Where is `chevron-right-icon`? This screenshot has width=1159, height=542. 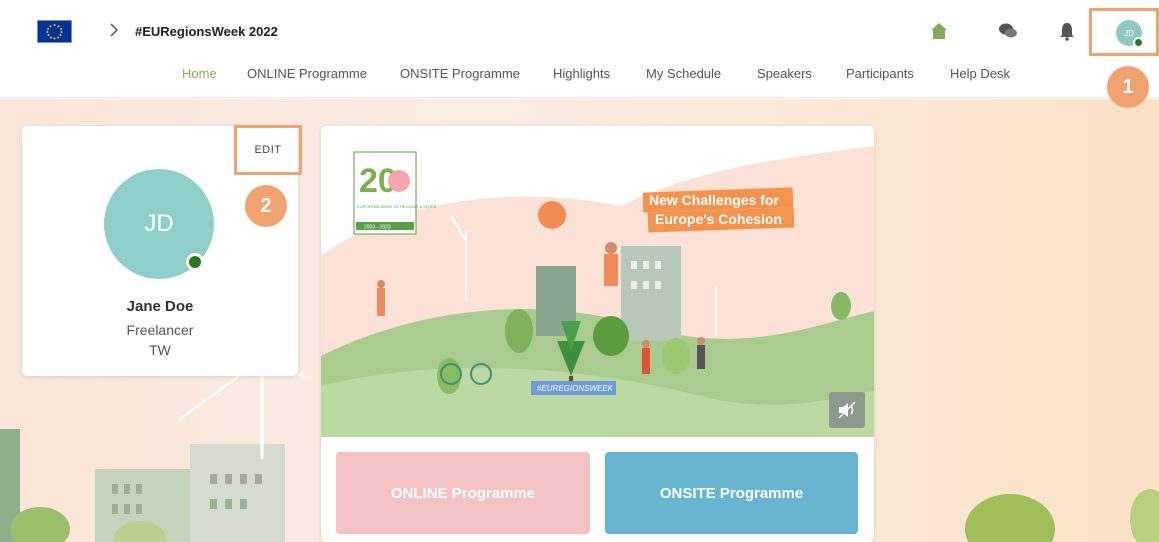 chevron-right-icon is located at coordinates (114, 30).